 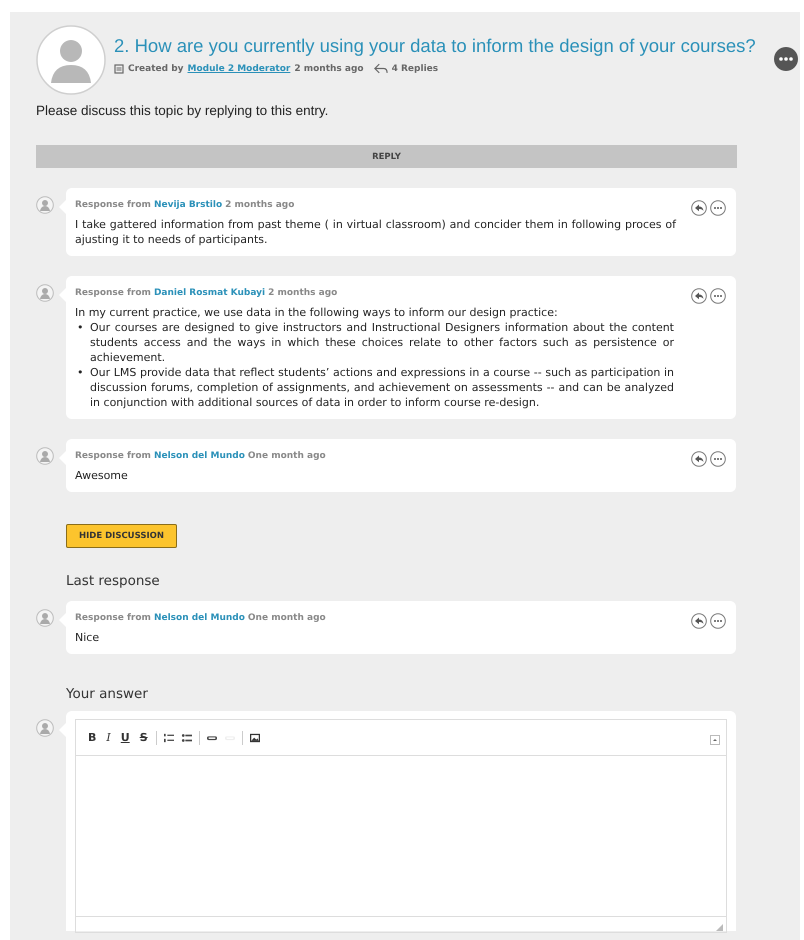 What do you see at coordinates (183, 110) in the screenshot?
I see `topic-body: Please discuss this topic by replying to this entry.` at bounding box center [183, 110].